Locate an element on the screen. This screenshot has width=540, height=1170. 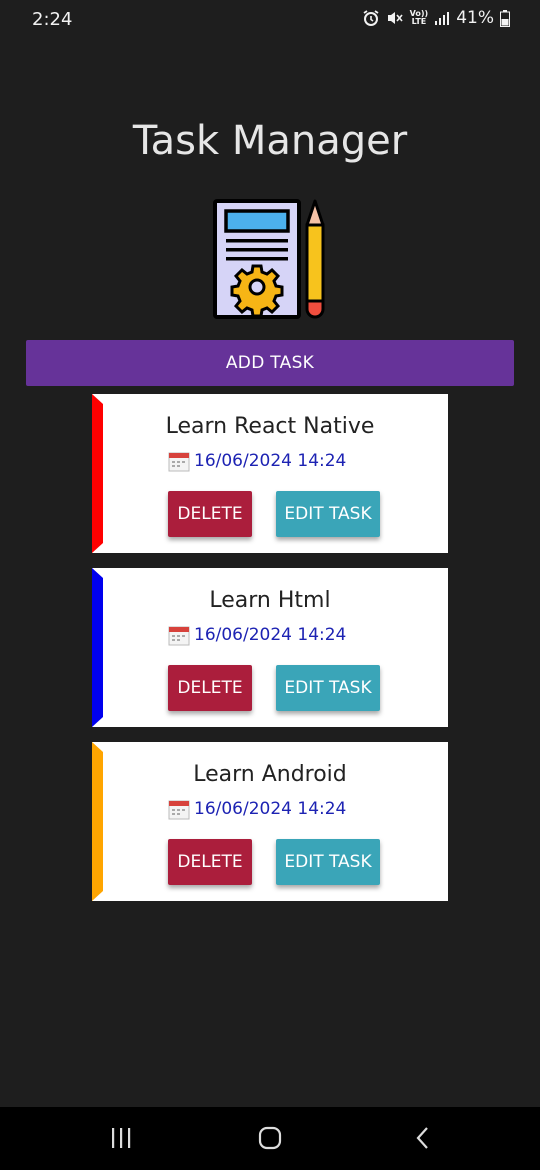
volte-icon: Vo)) LTE is located at coordinates (419, 18).